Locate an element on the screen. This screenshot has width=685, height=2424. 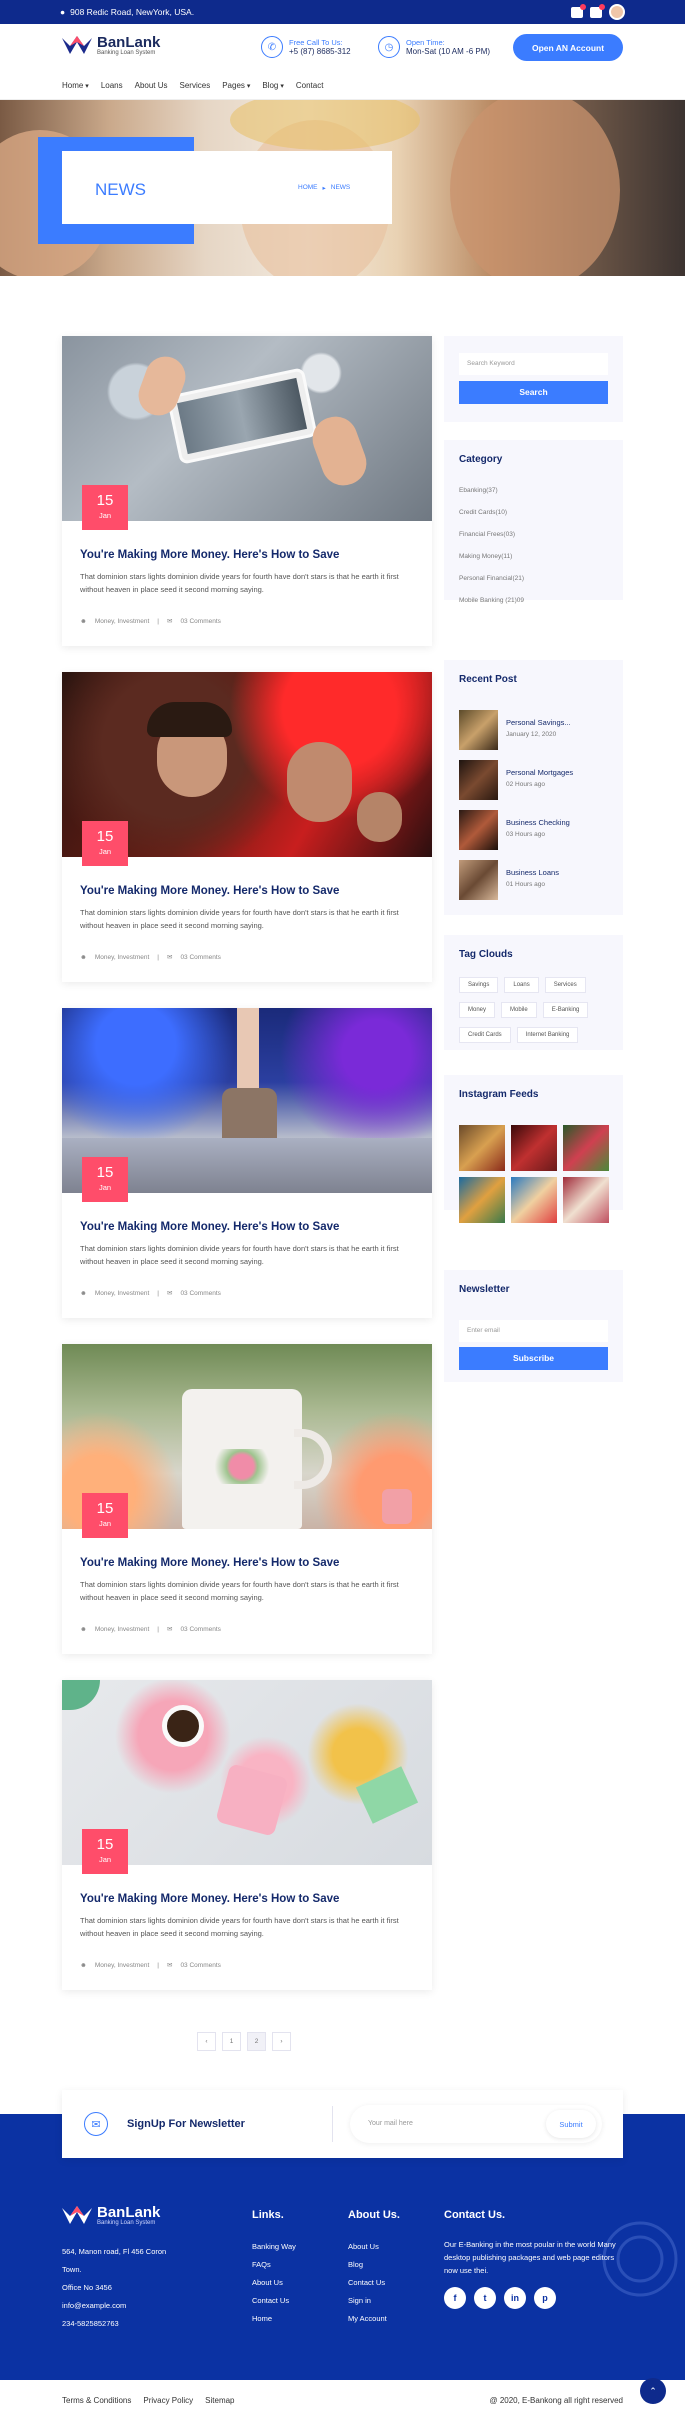
facebook-icon: f is located at coordinates (455, 2298).